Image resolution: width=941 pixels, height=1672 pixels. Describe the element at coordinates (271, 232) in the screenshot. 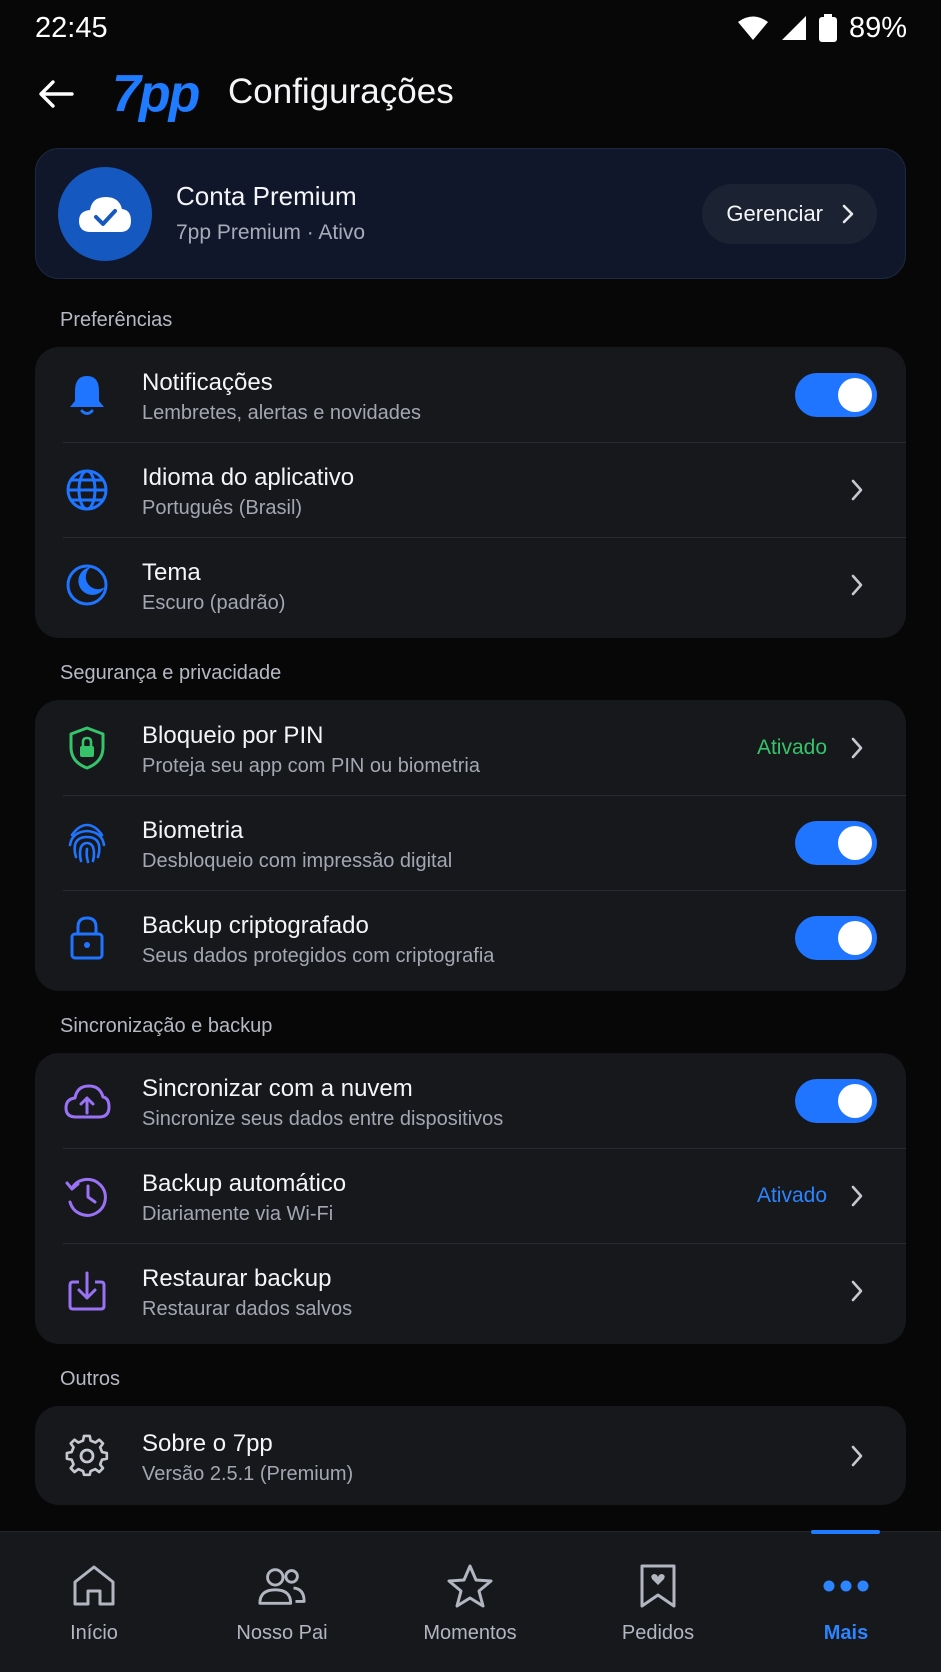

I see `premium-subtitle: 7pp Premium · Ativo` at that location.